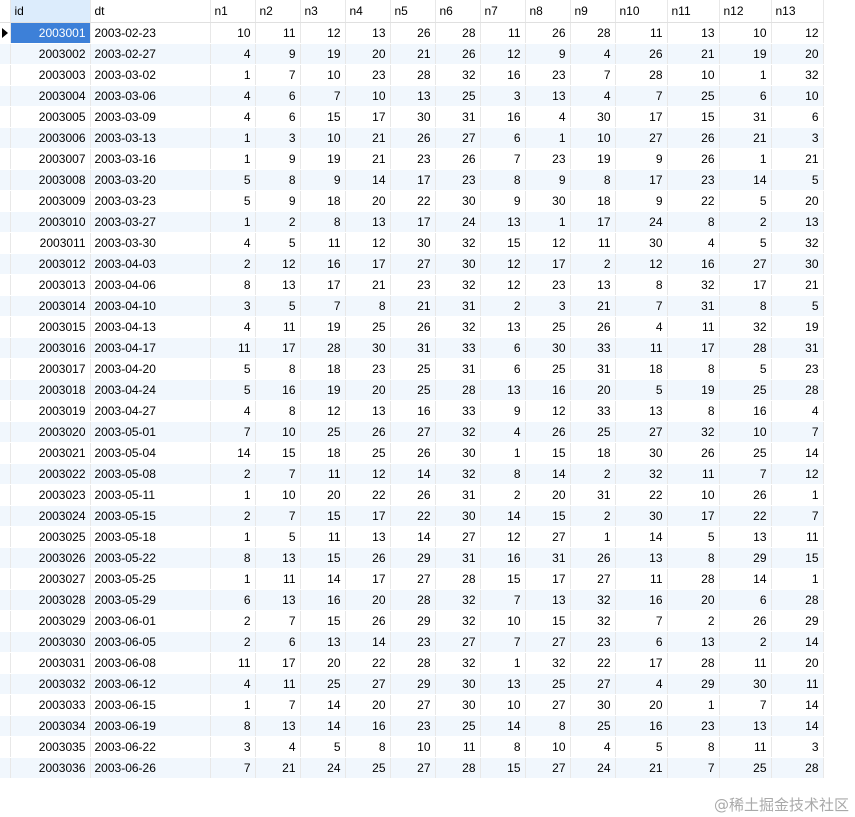 The height and width of the screenshot is (817, 855). What do you see at coordinates (50, 348) in the screenshot?
I see `cell-id: 2003016` at bounding box center [50, 348].